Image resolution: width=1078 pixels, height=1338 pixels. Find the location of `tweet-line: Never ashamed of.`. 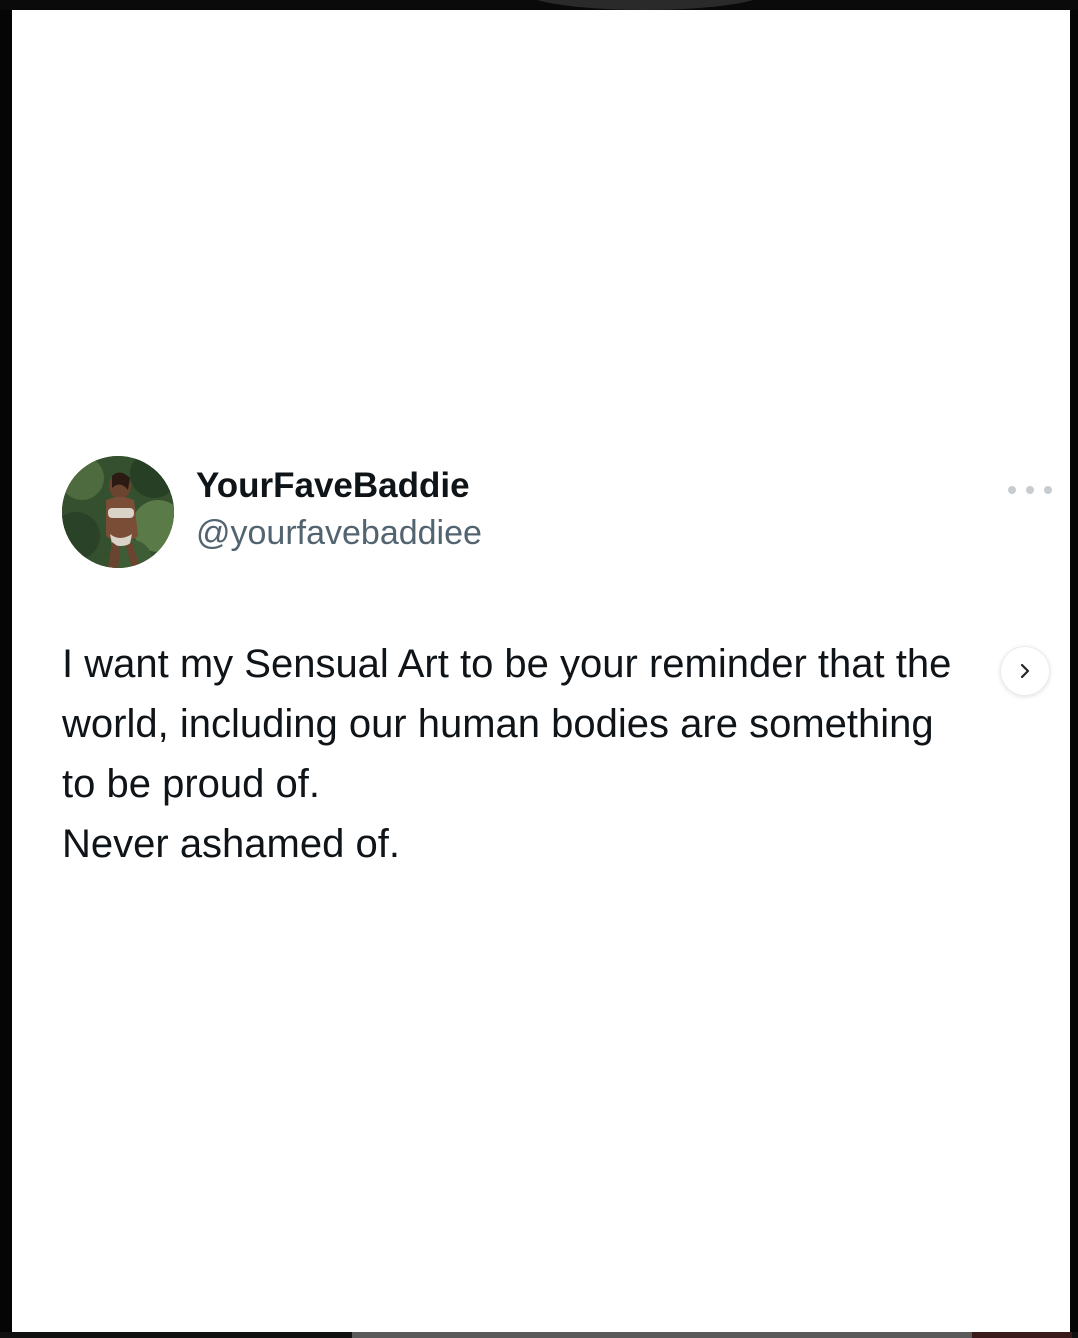

tweet-line: Never ashamed of. is located at coordinates (231, 844).